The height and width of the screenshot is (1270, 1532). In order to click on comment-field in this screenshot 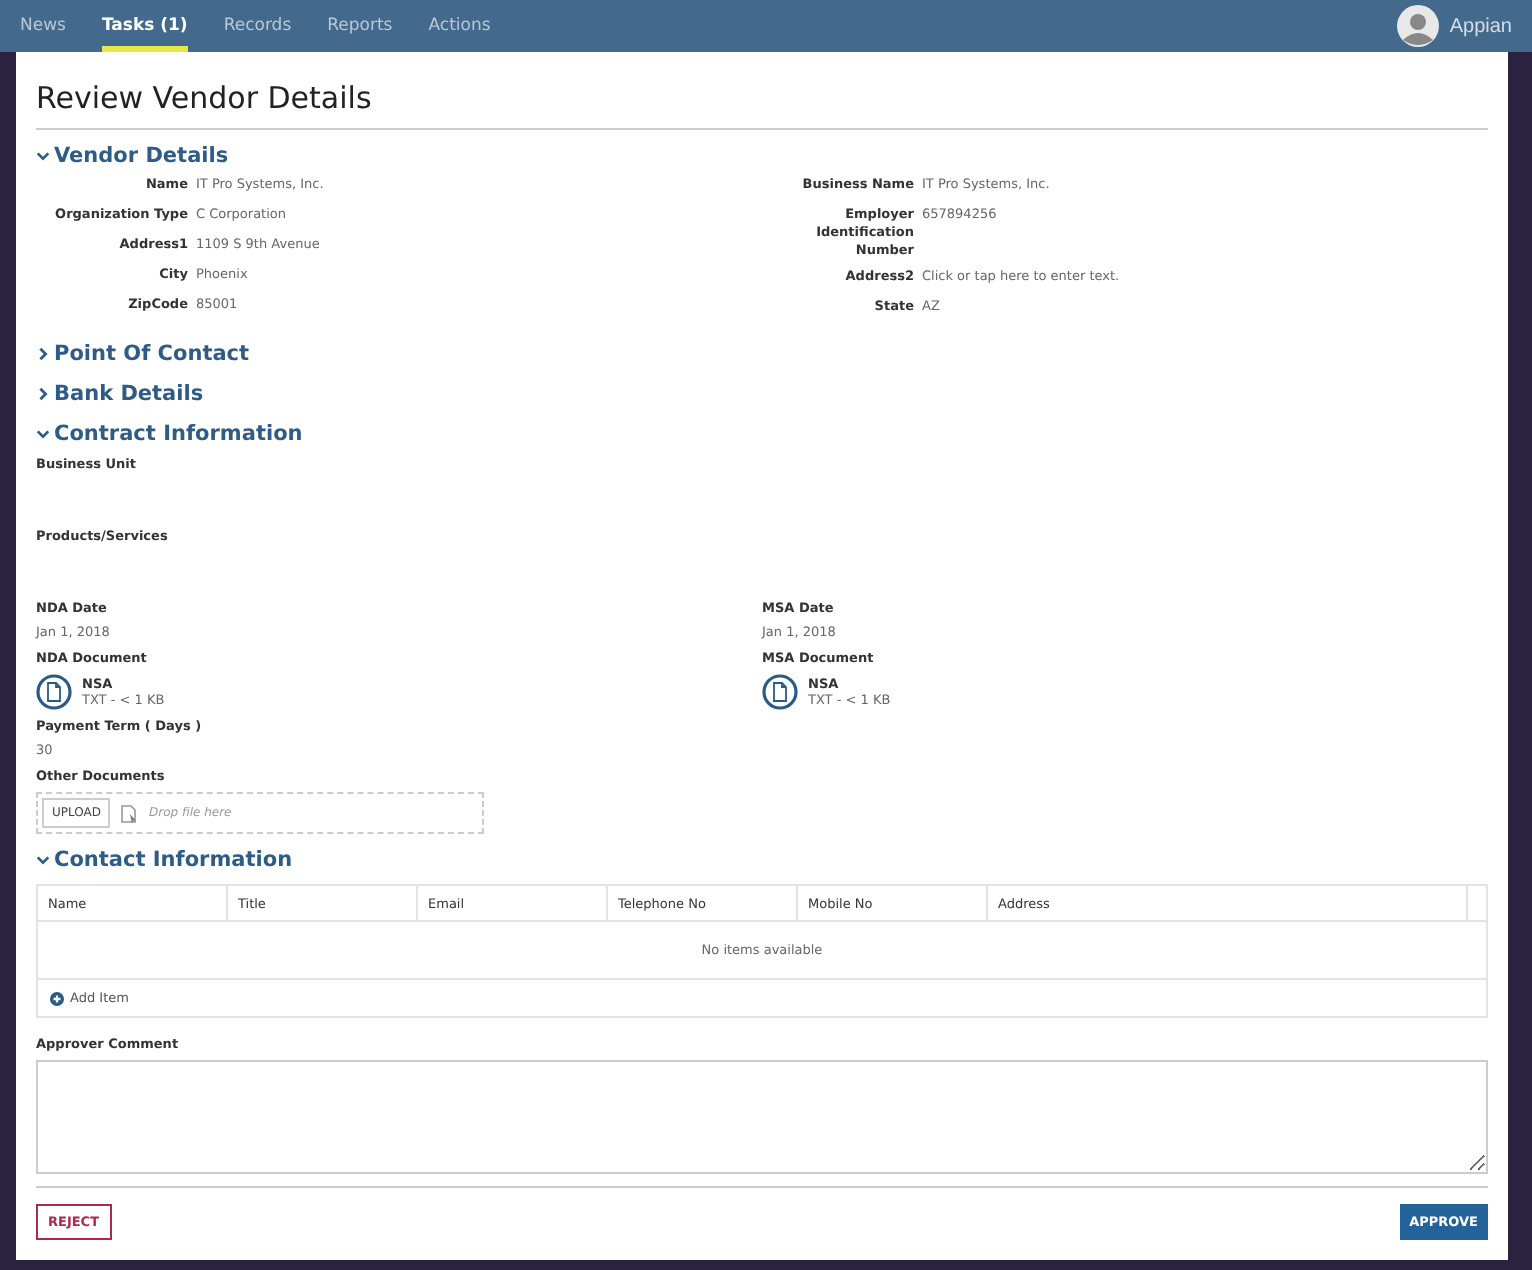, I will do `click(762, 1117)`.